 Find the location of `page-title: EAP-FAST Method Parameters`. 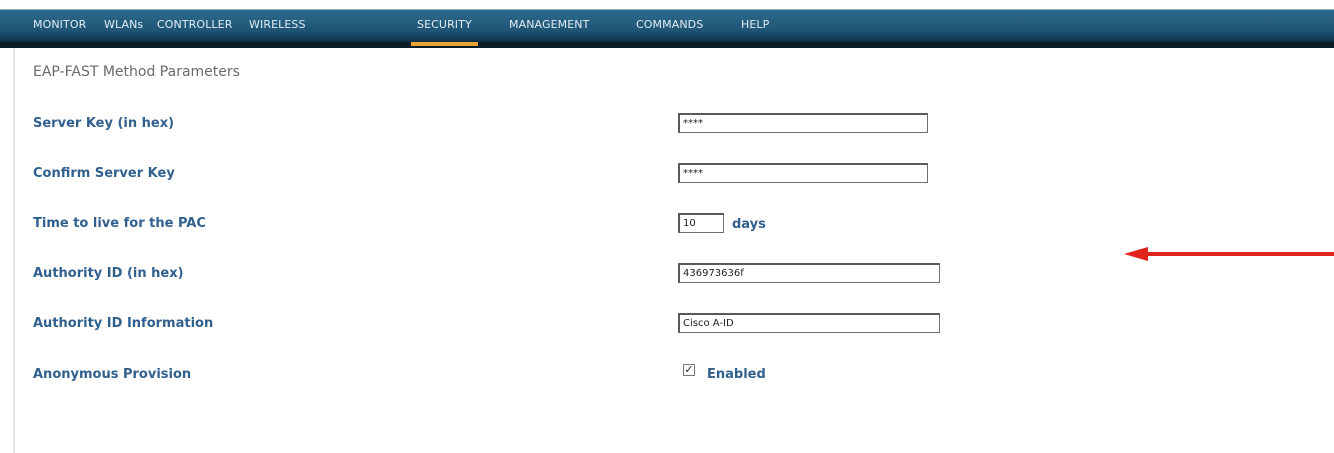

page-title: EAP-FAST Method Parameters is located at coordinates (136, 72).